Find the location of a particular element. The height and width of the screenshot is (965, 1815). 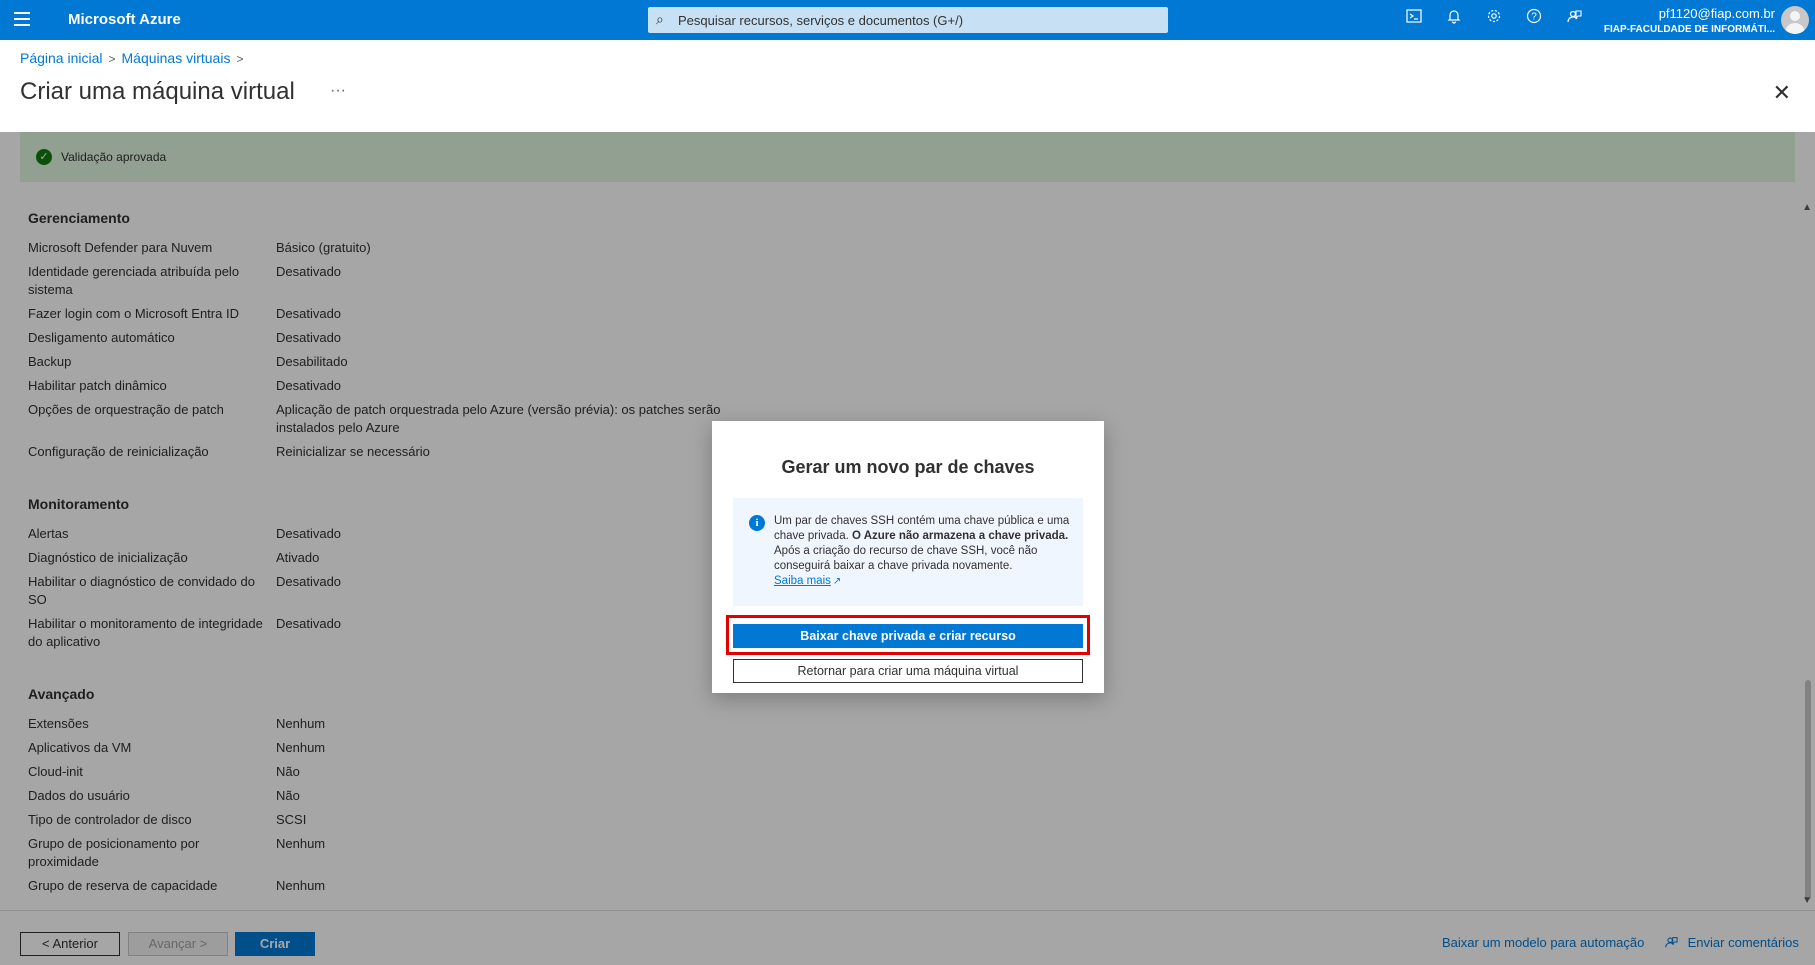

bell-icon is located at coordinates (1454, 20).